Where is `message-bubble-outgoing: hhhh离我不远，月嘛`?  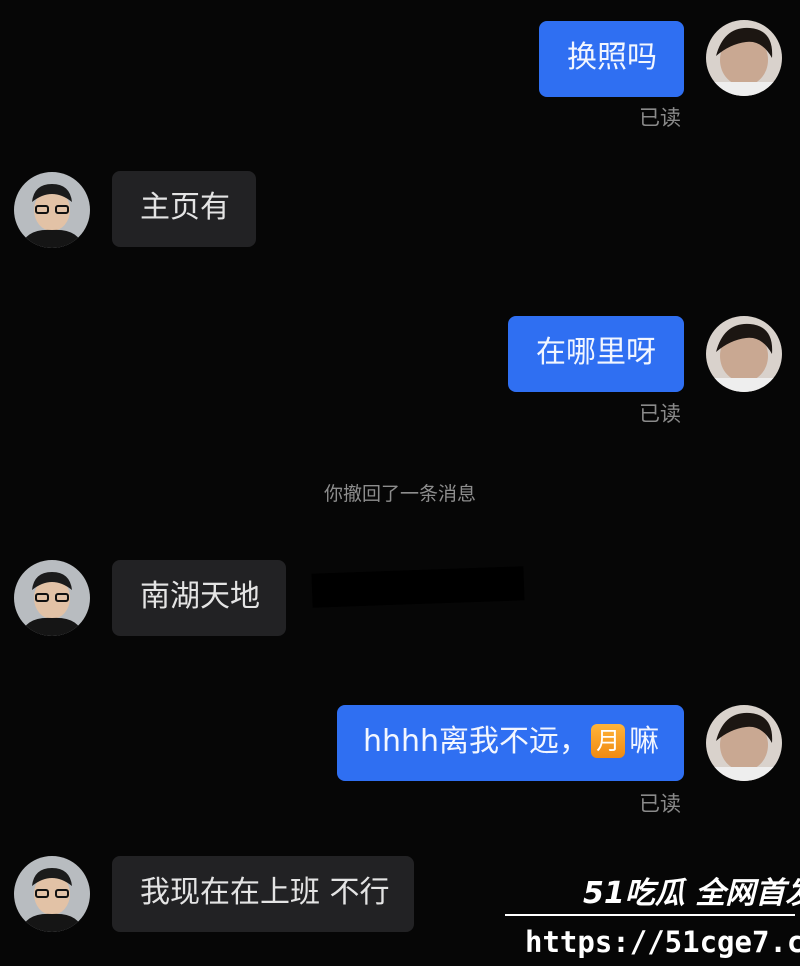
message-bubble-outgoing: hhhh离我不远，月嘛 is located at coordinates (510, 743).